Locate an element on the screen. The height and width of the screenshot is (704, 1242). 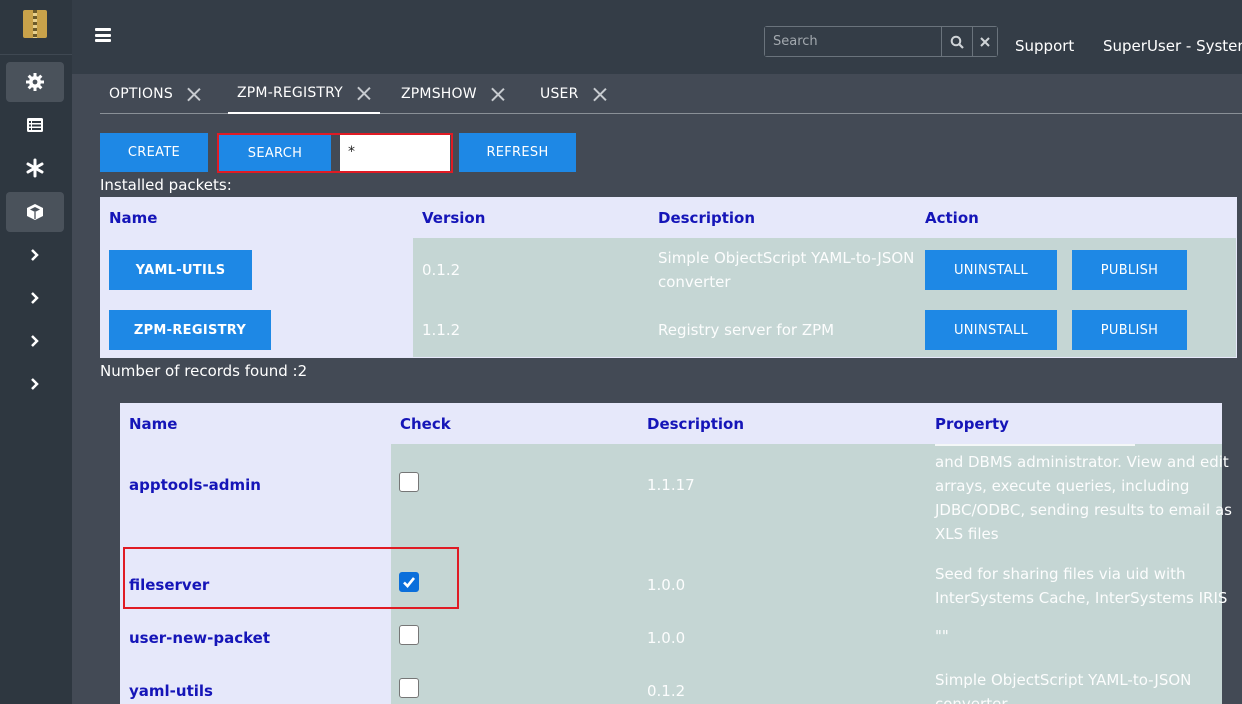
property-cell: Seed for sharing files via uid with is located at coordinates (1060, 574).